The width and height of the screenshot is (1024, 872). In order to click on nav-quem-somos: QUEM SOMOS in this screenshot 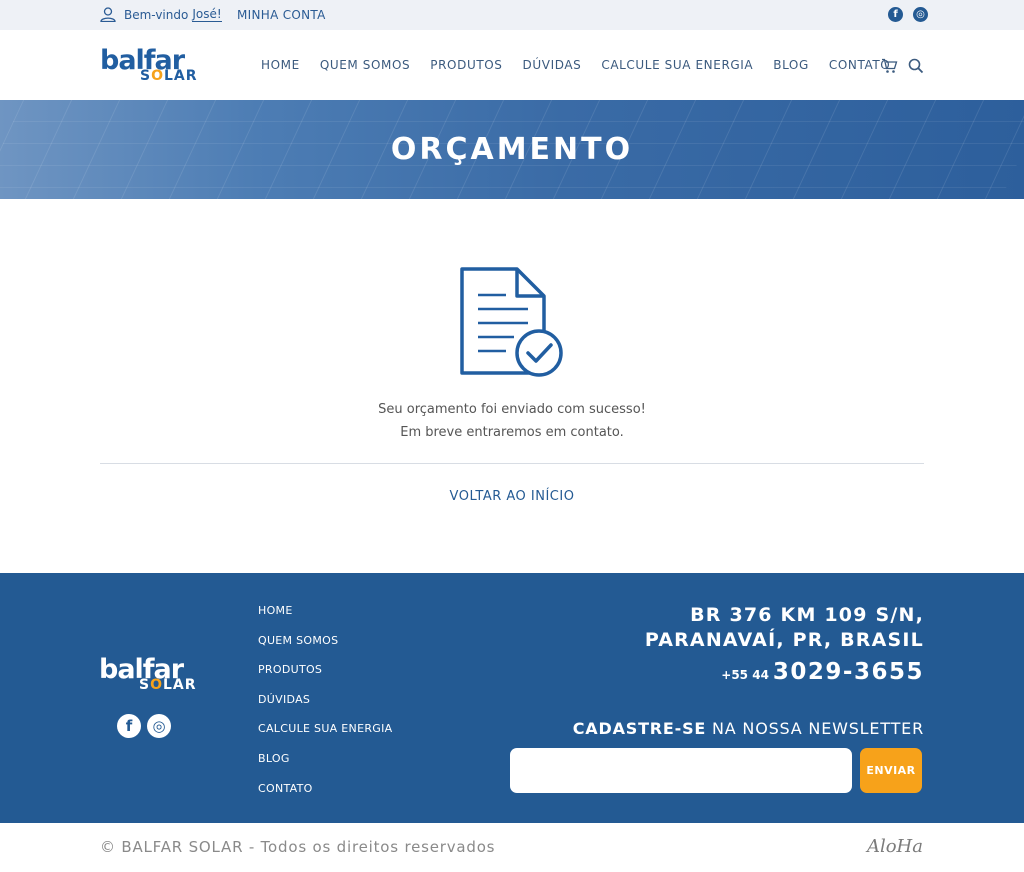, I will do `click(365, 65)`.